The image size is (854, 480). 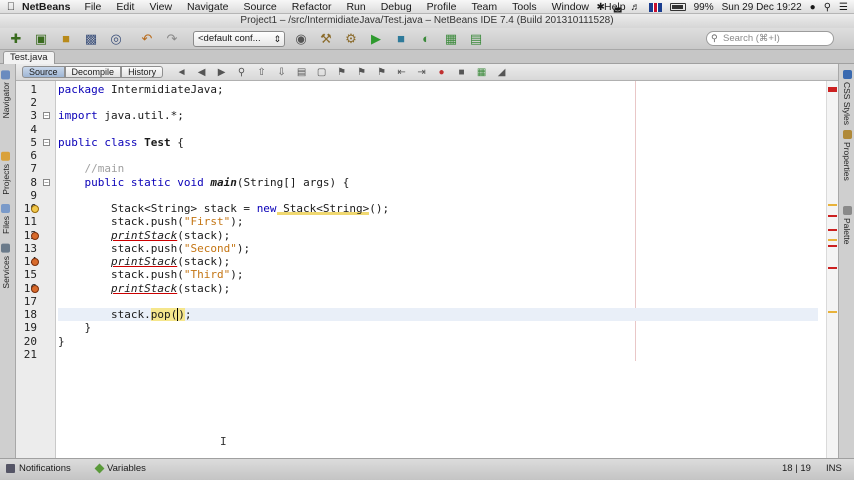 I want to click on navigator-tab: Navigator, so click(x=6, y=94).